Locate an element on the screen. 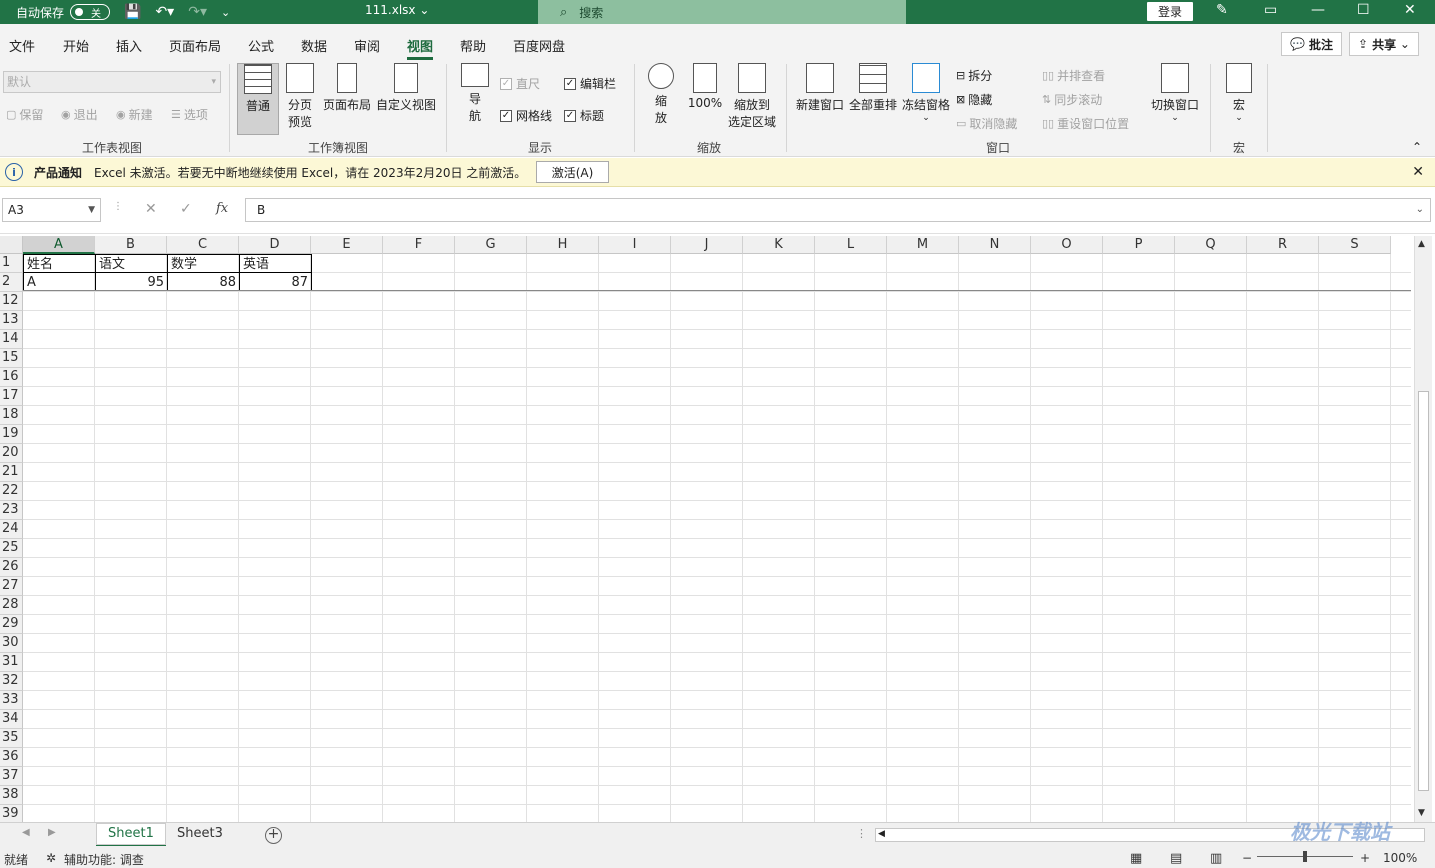 This screenshot has height=868, width=1435. new-window-button: 新建窗口 is located at coordinates (820, 88).